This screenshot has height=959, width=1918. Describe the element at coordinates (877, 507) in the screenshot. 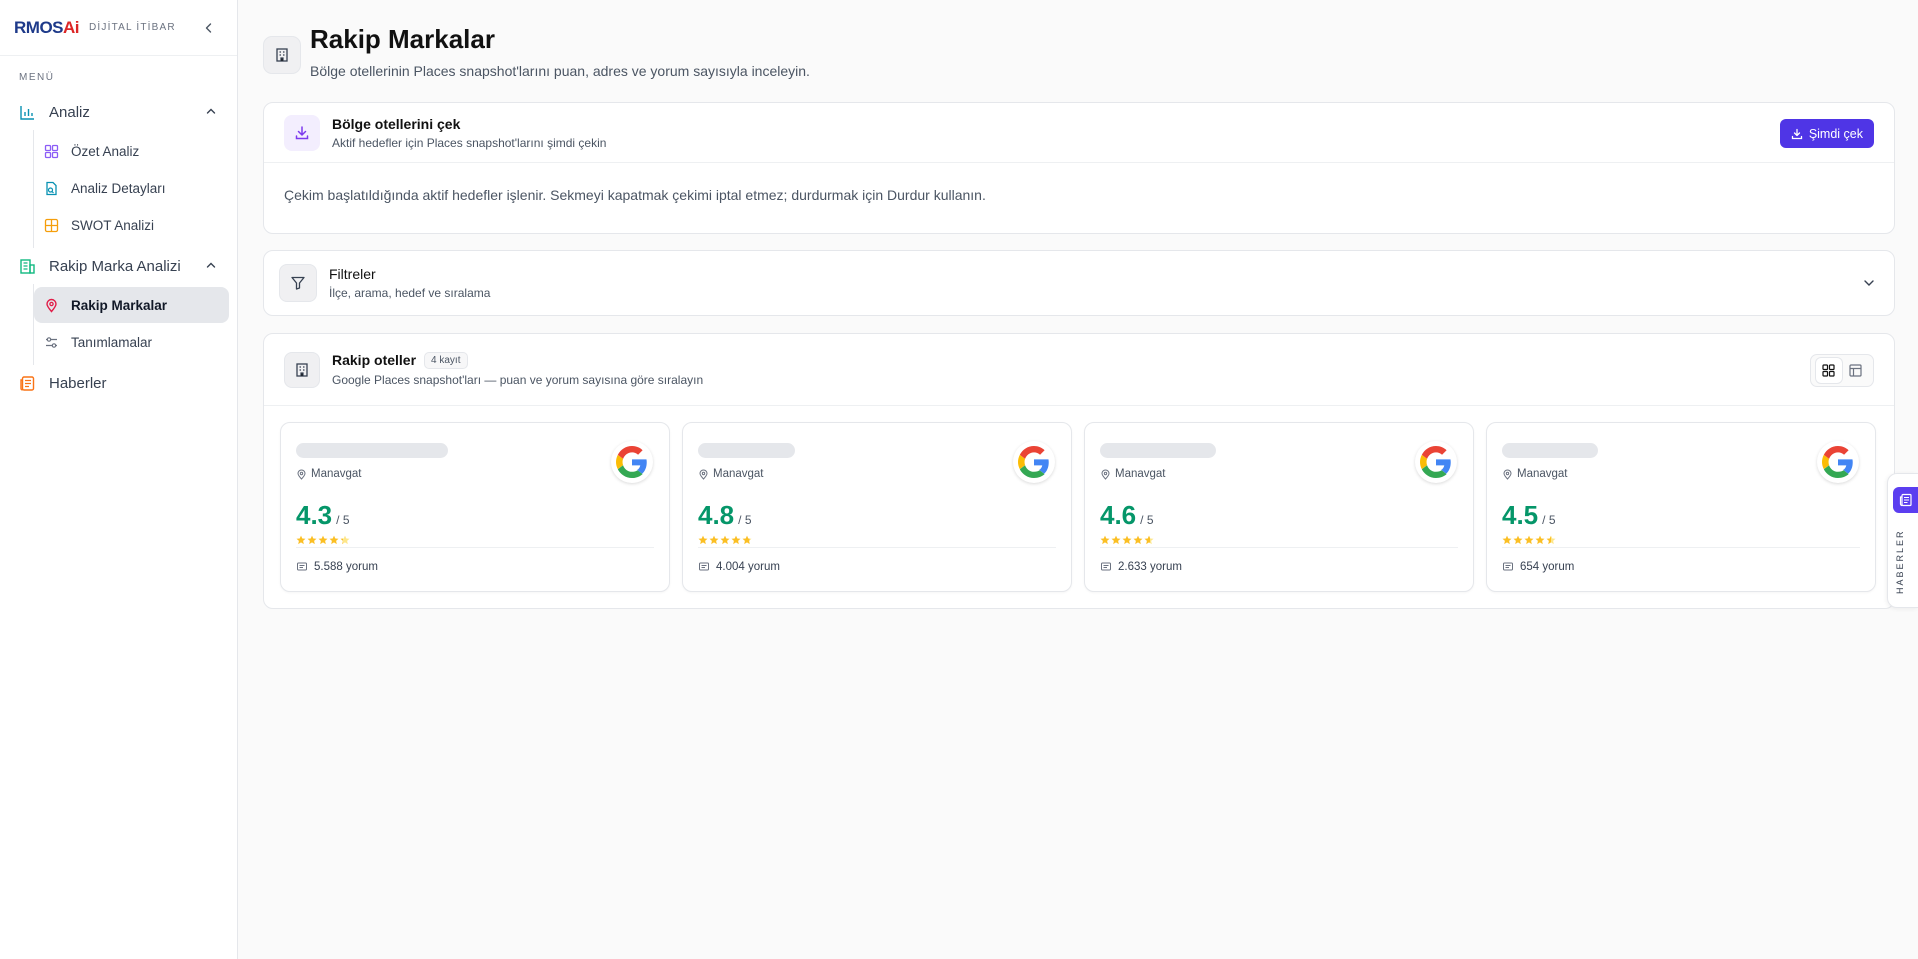

I see `hotel-card: Manavgat 4.8/ 5 4.004 yorum` at that location.